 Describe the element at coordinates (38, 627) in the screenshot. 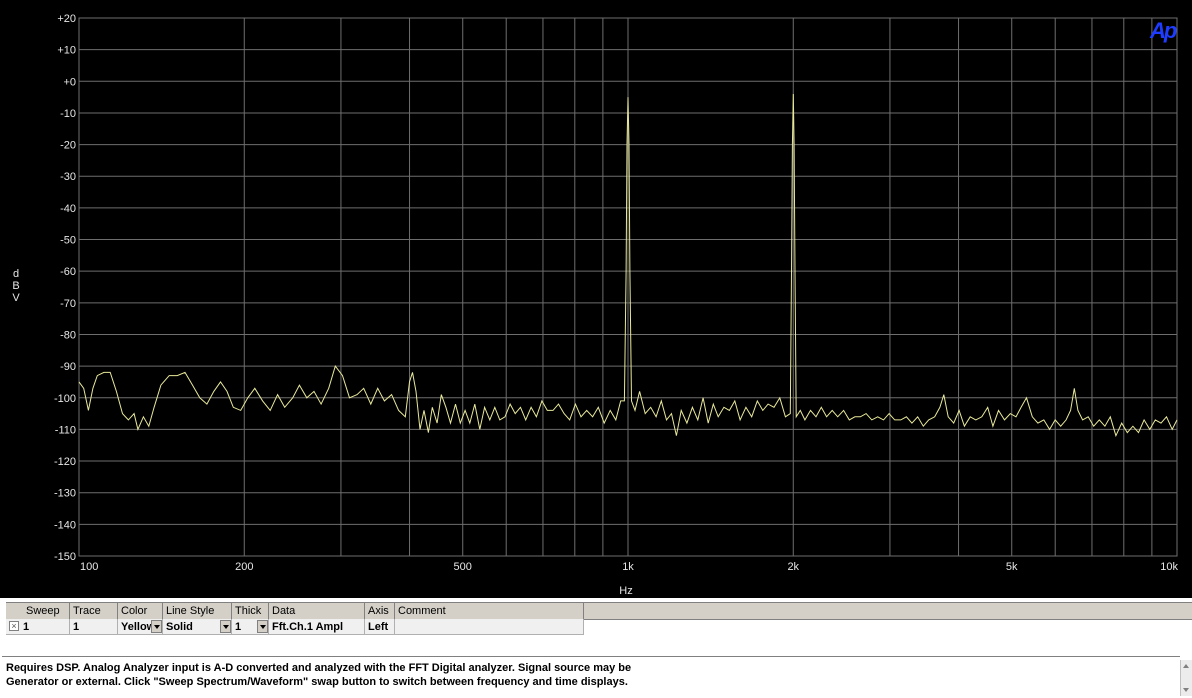

I see `cell-sweep: × 1` at that location.